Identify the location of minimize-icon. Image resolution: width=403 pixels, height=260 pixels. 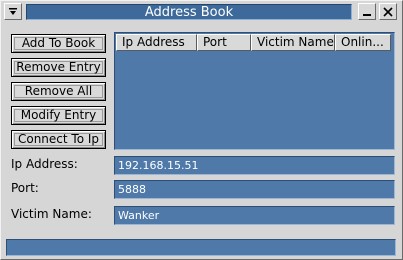
(367, 14).